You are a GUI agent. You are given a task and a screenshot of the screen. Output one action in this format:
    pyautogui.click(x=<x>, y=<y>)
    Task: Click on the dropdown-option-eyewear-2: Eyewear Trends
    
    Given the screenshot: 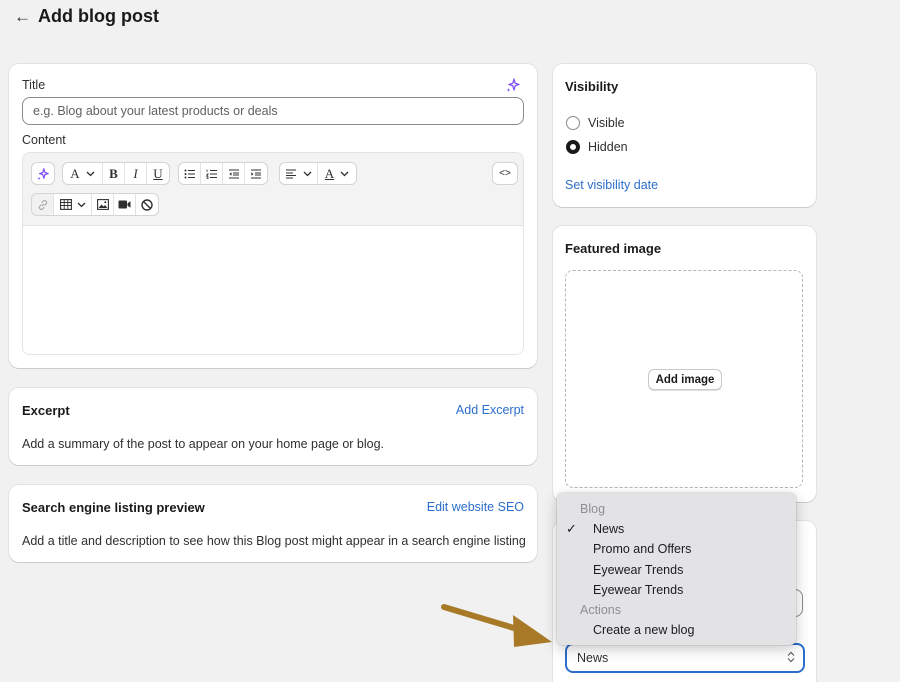 What is the action you would take?
    pyautogui.click(x=676, y=590)
    